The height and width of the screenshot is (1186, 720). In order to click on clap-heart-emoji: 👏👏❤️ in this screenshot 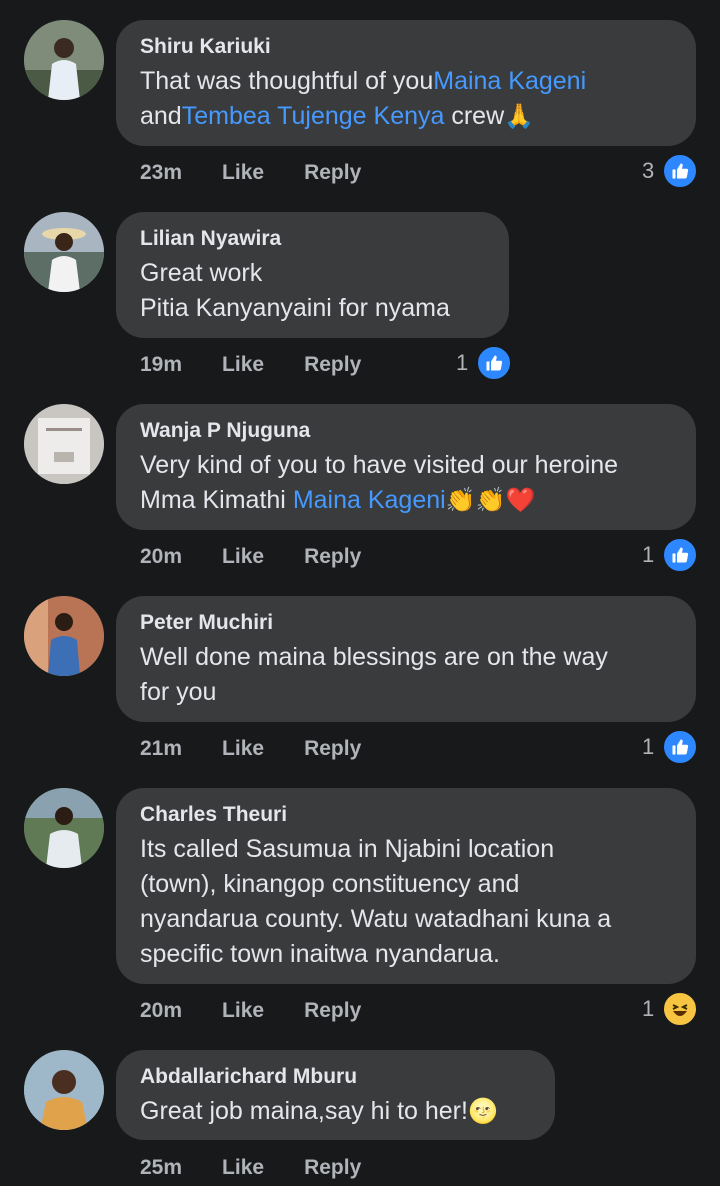, I will do `click(490, 500)`.